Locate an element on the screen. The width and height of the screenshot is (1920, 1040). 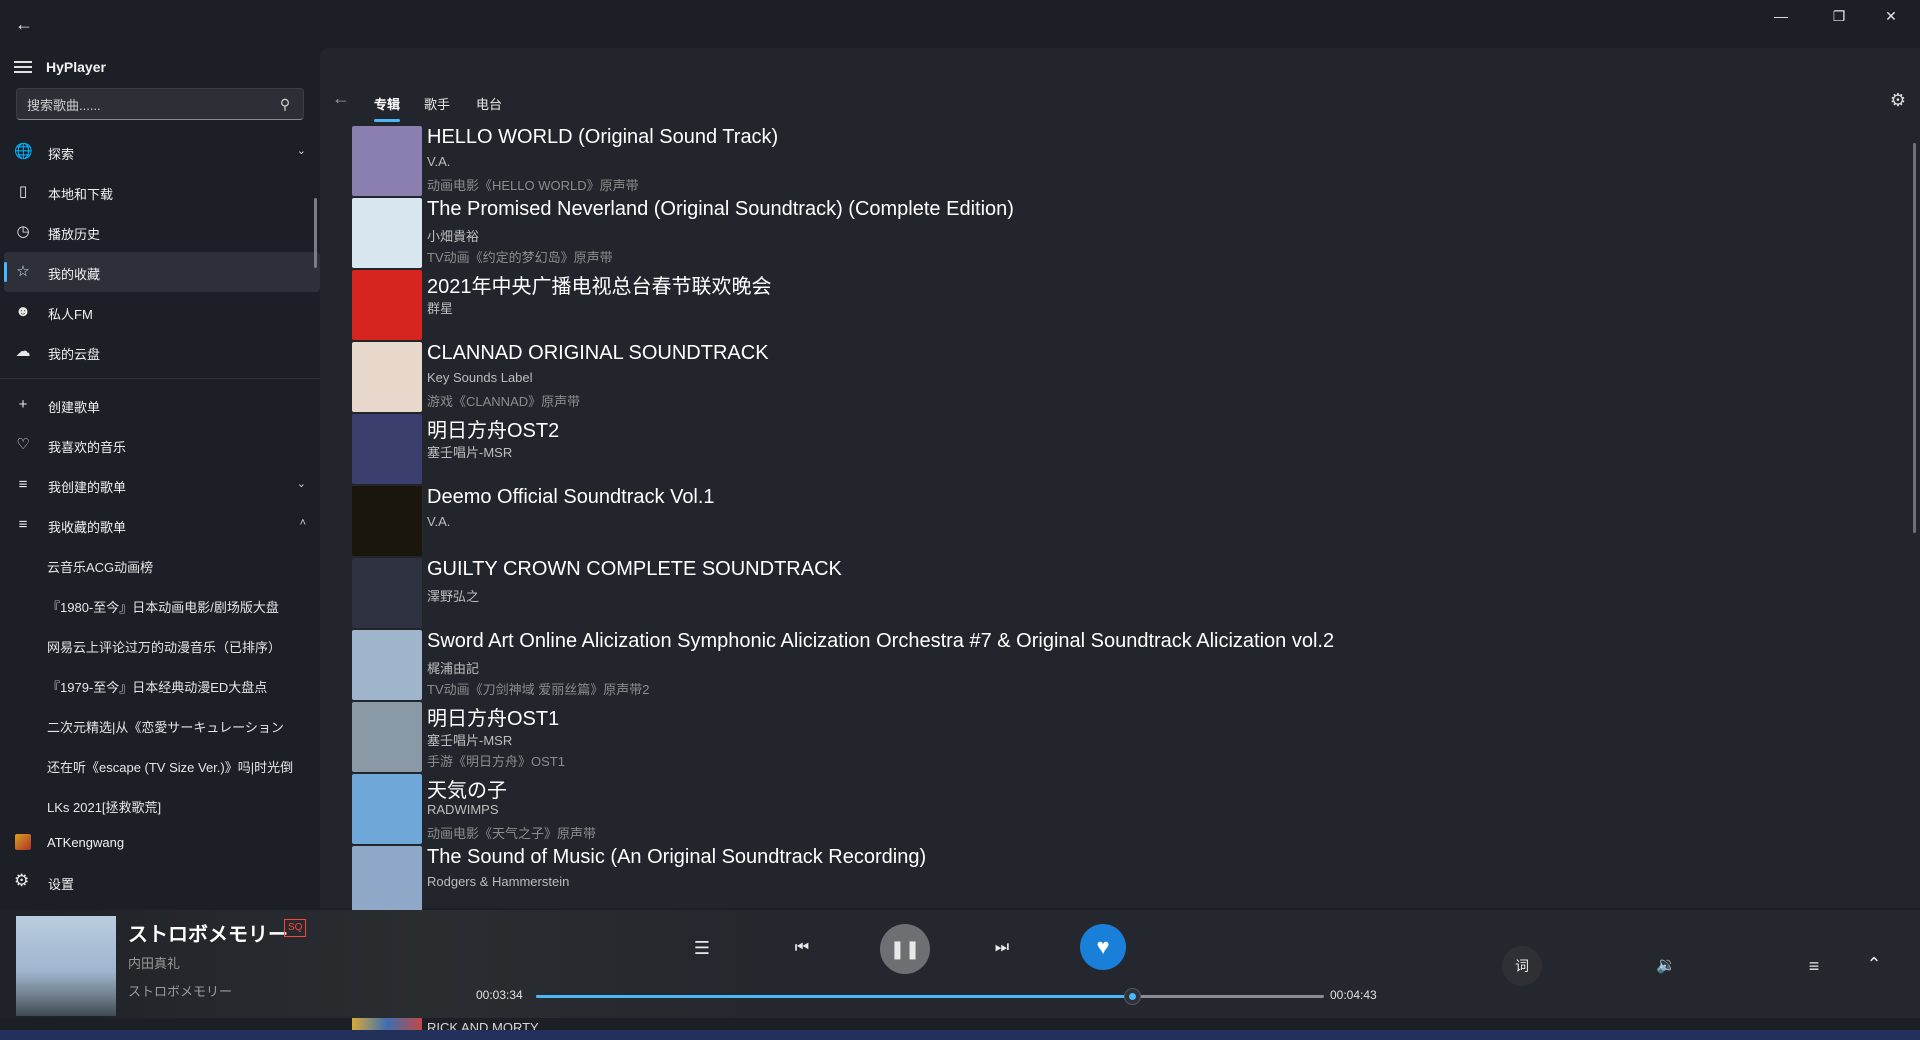
album-title: 天気の子 is located at coordinates (467, 791).